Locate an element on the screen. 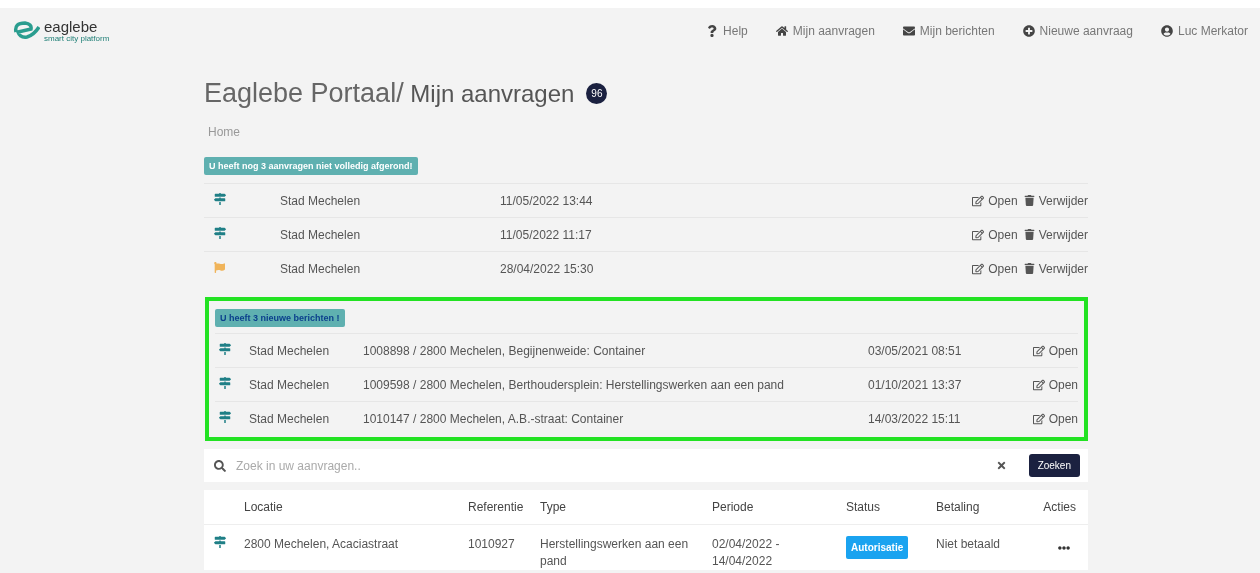 The width and height of the screenshot is (1260, 573). column-header: Status is located at coordinates (864, 507).